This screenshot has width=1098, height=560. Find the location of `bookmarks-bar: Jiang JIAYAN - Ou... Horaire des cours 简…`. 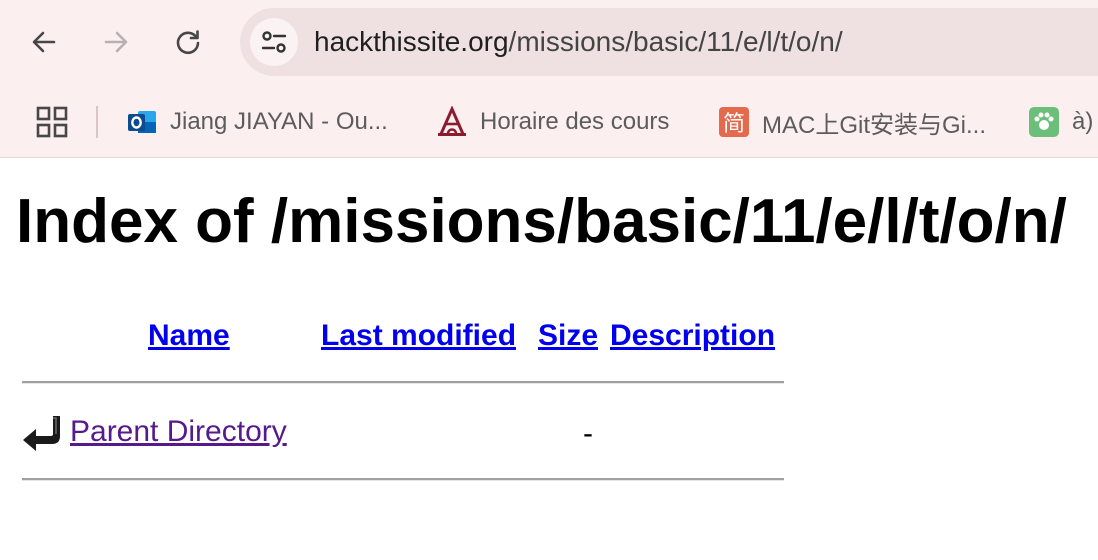

bookmarks-bar: Jiang JIAYAN - Ou... Horaire des cours 简… is located at coordinates (549, 120).